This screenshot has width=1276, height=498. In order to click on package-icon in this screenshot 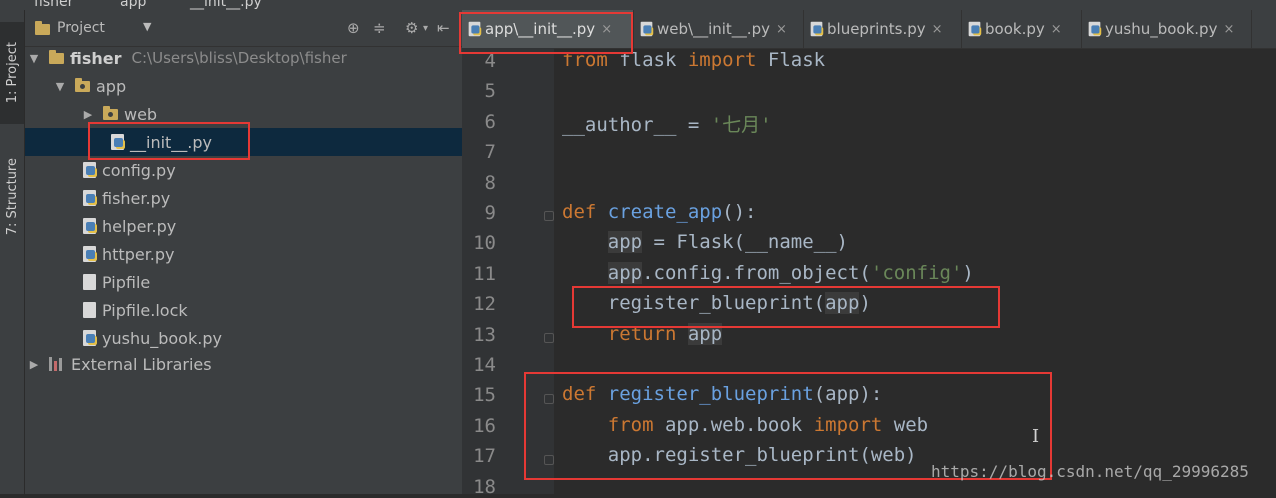, I will do `click(82, 84)`.